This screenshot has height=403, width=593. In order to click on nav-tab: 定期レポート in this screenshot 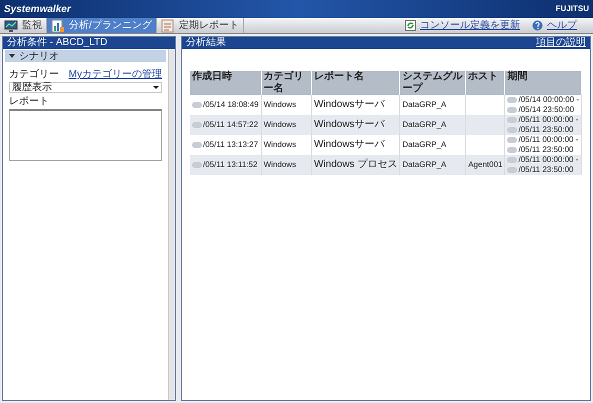, I will do `click(200, 25)`.